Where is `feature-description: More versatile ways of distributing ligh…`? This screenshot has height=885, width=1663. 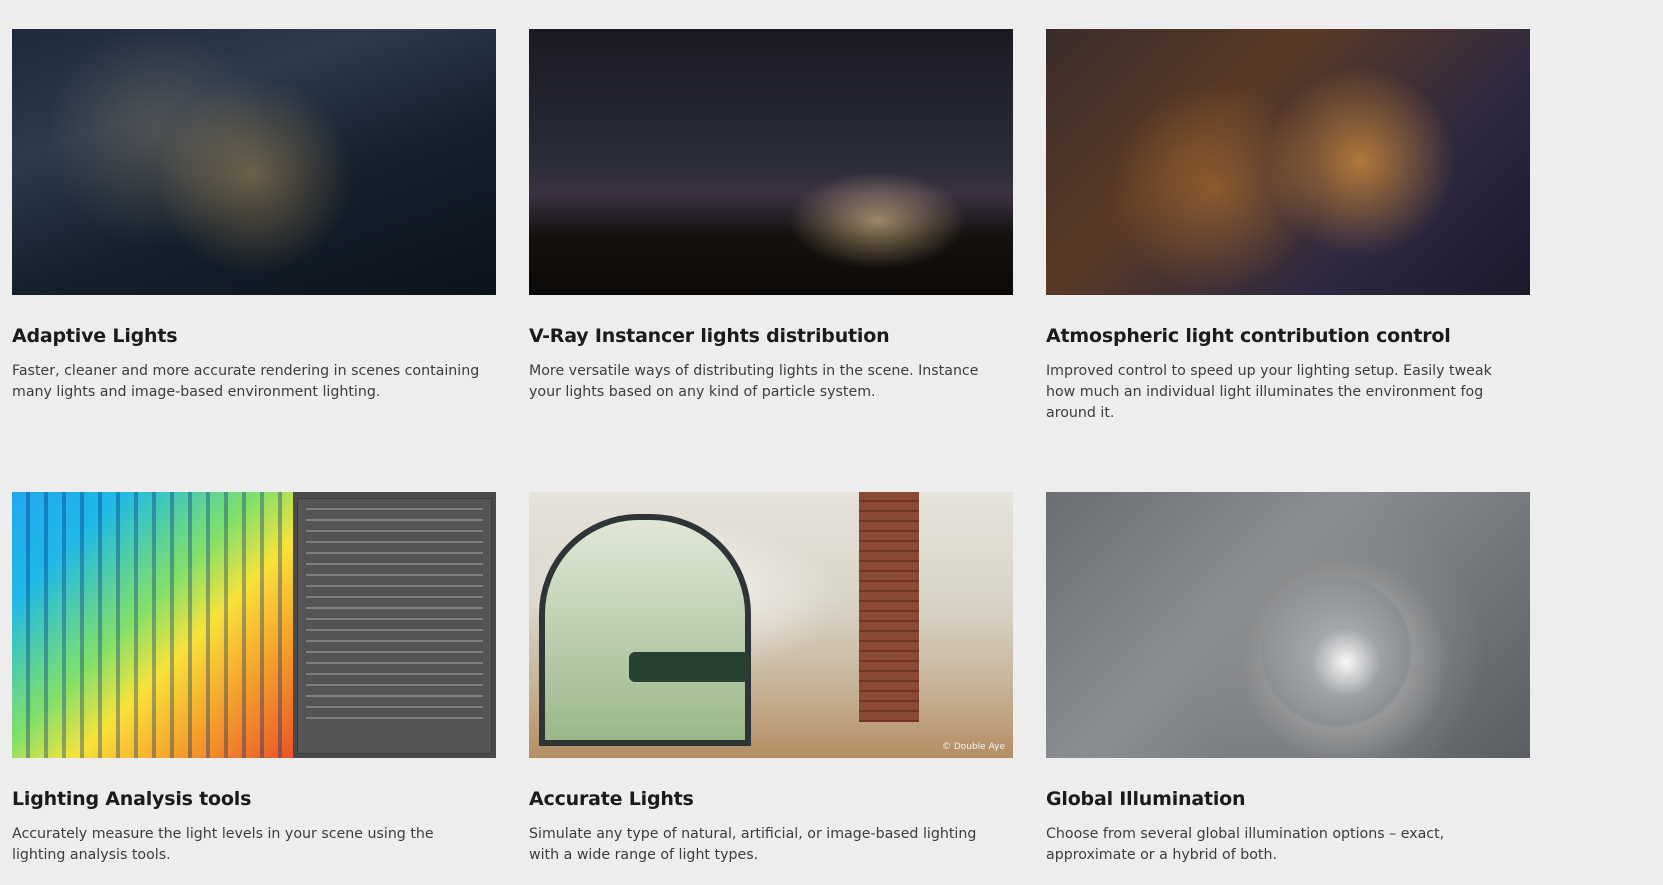
feature-description: More versatile ways of distributing ligh… is located at coordinates (754, 381).